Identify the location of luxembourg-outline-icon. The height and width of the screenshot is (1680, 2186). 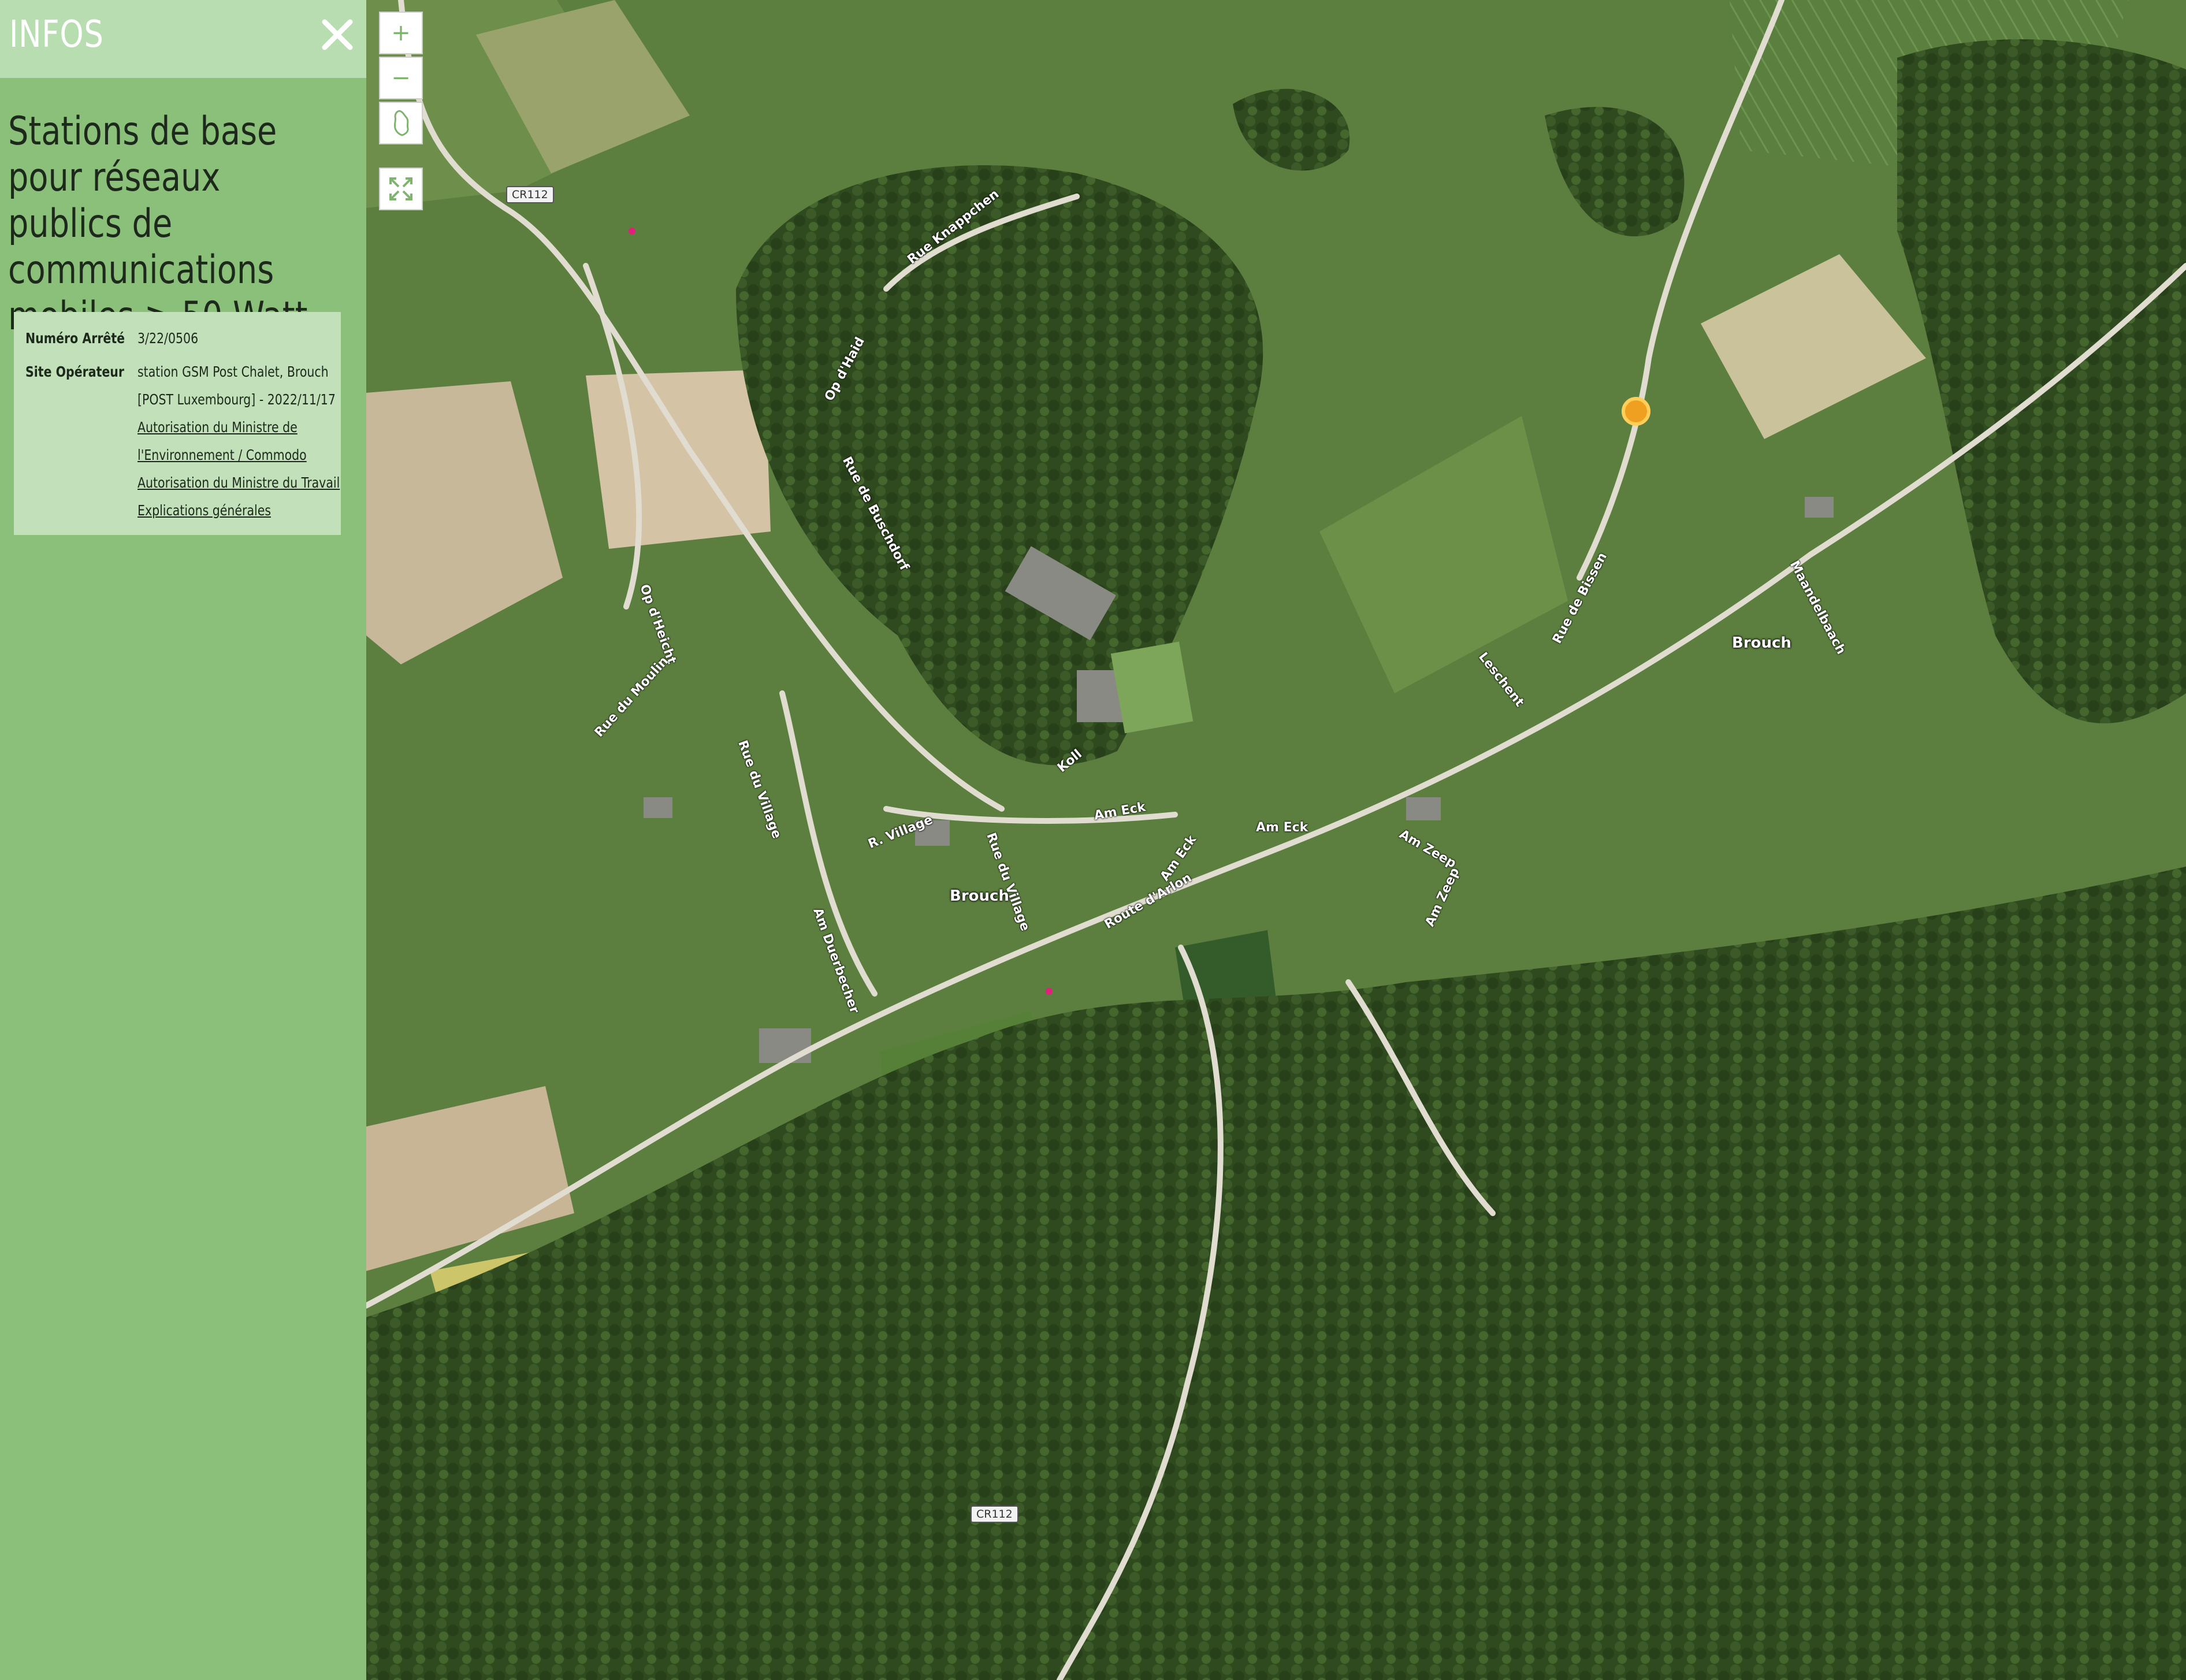
(401, 123).